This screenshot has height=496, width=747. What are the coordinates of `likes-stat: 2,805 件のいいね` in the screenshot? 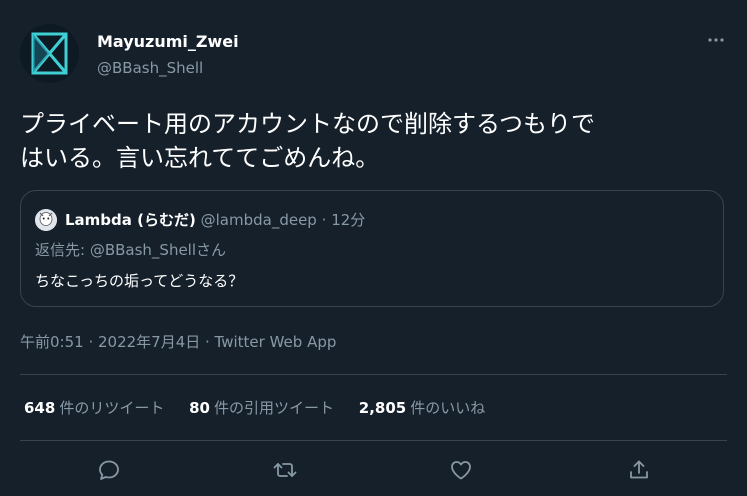 It's located at (422, 408).